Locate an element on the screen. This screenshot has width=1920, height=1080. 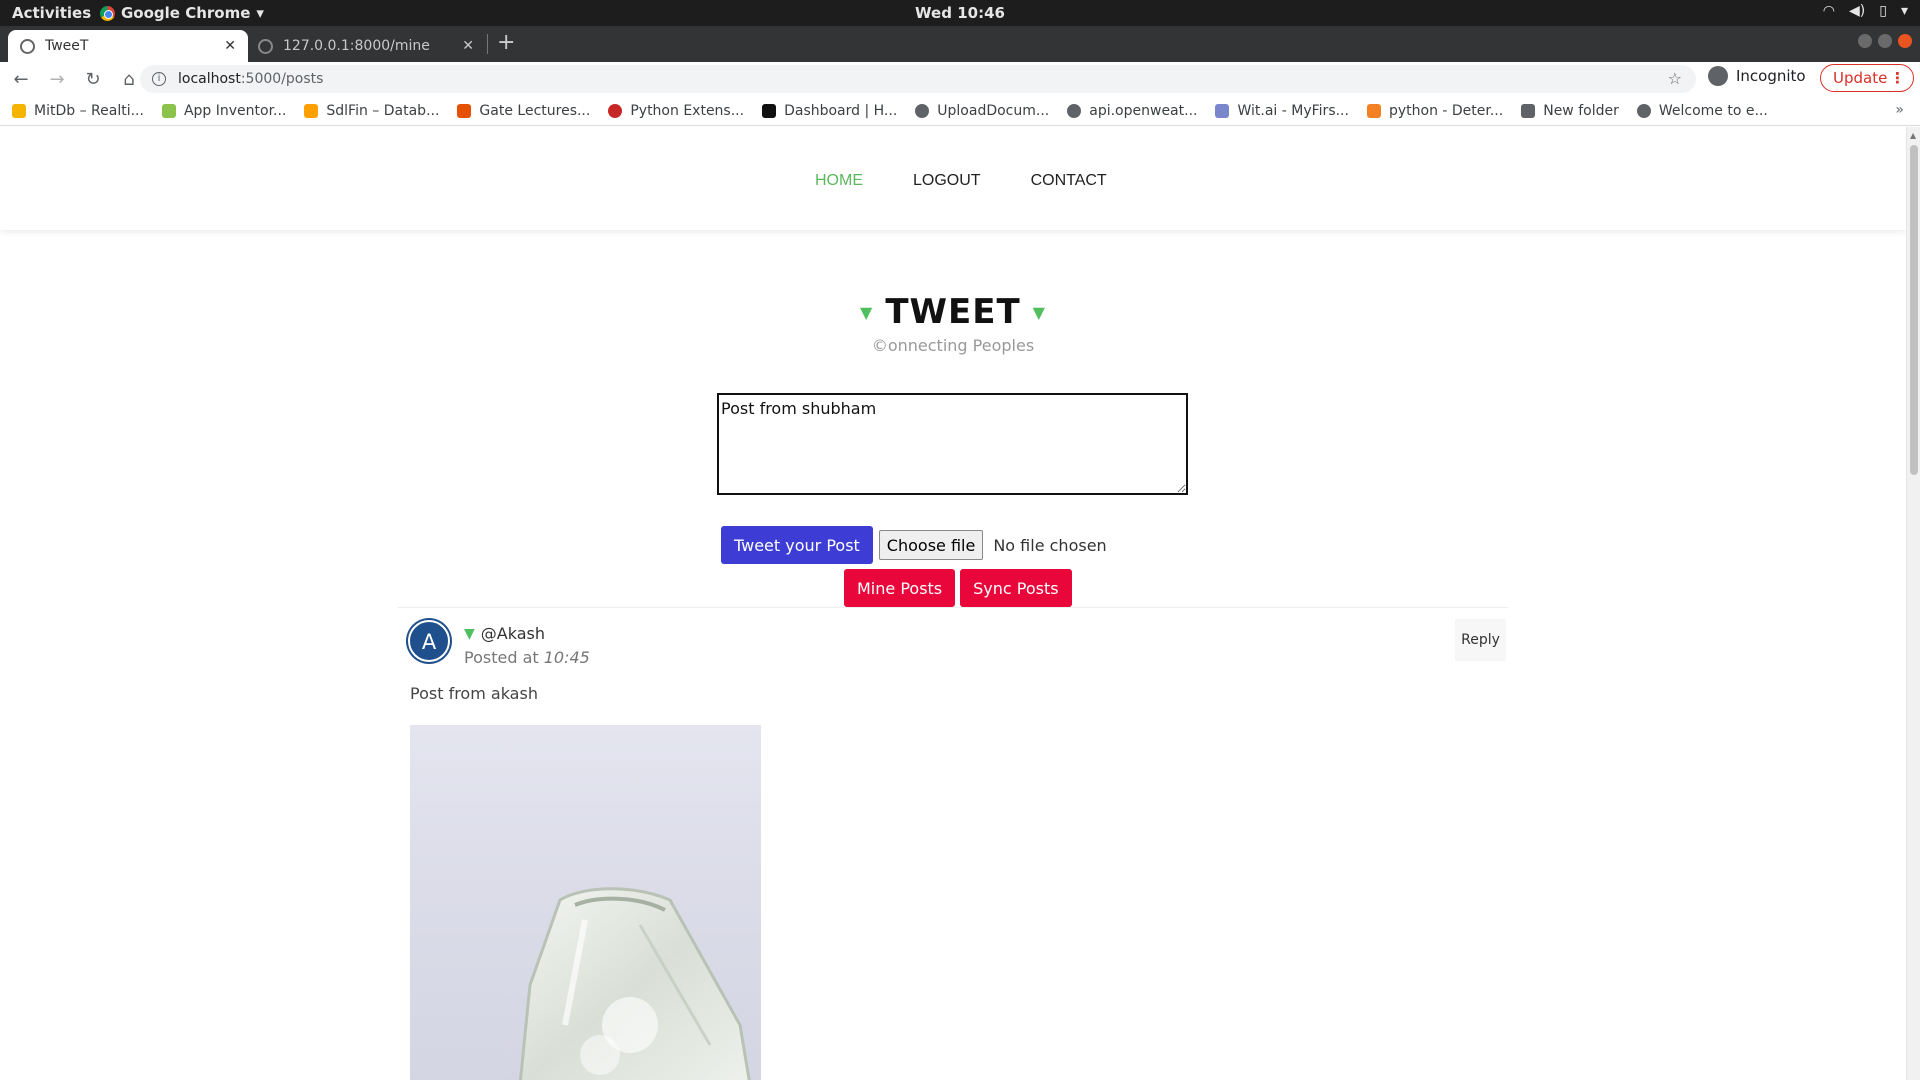
mine-posts-button: Mine Posts is located at coordinates (900, 588).